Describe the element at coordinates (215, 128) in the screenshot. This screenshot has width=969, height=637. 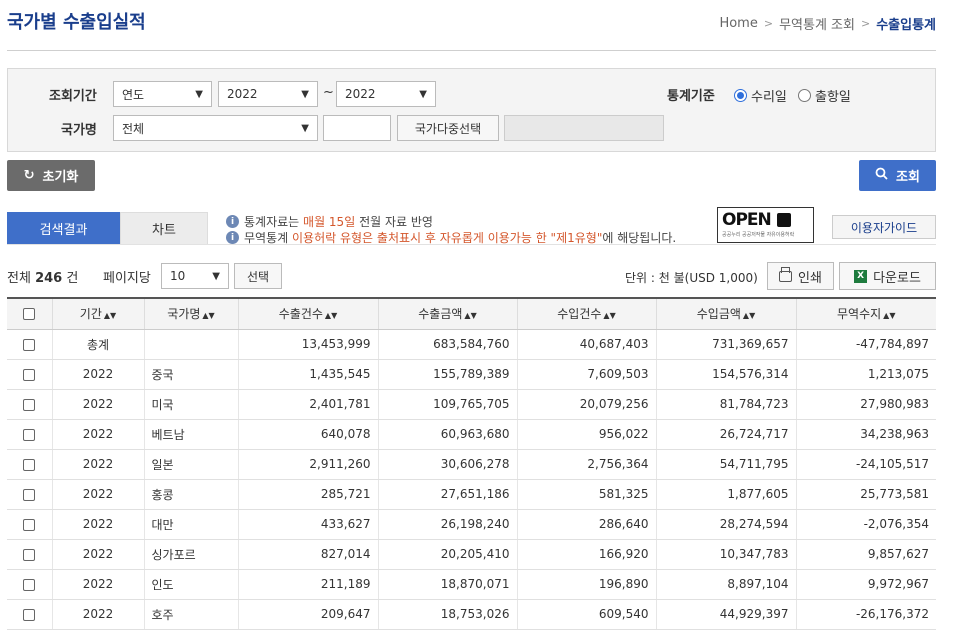
I see `country-select: 전체 ▼` at that location.